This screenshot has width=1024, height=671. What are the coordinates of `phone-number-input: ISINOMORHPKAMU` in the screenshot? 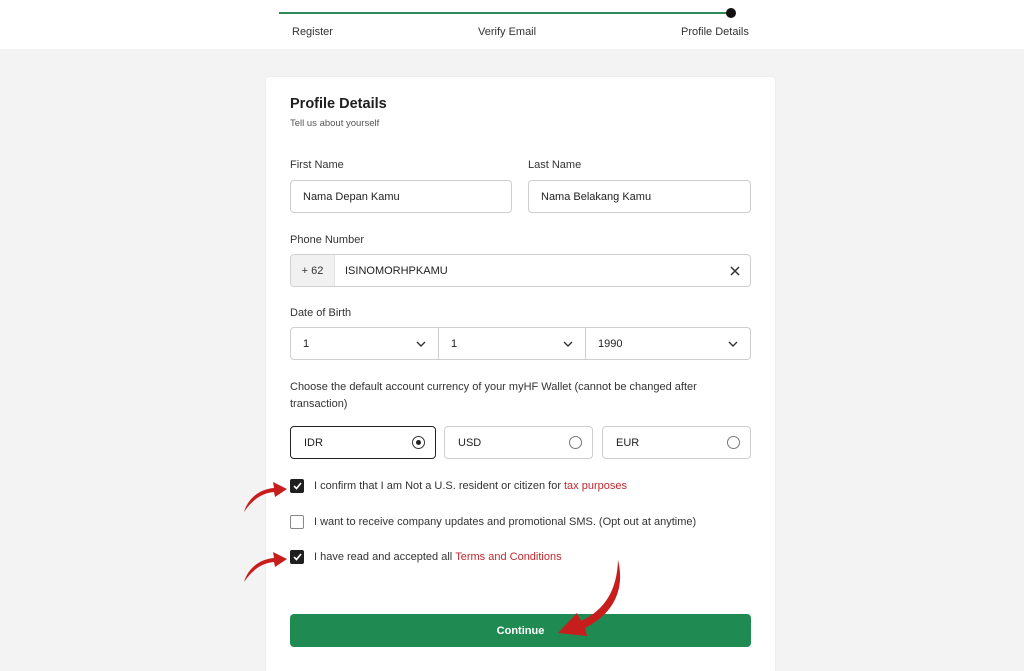 It's located at (527, 271).